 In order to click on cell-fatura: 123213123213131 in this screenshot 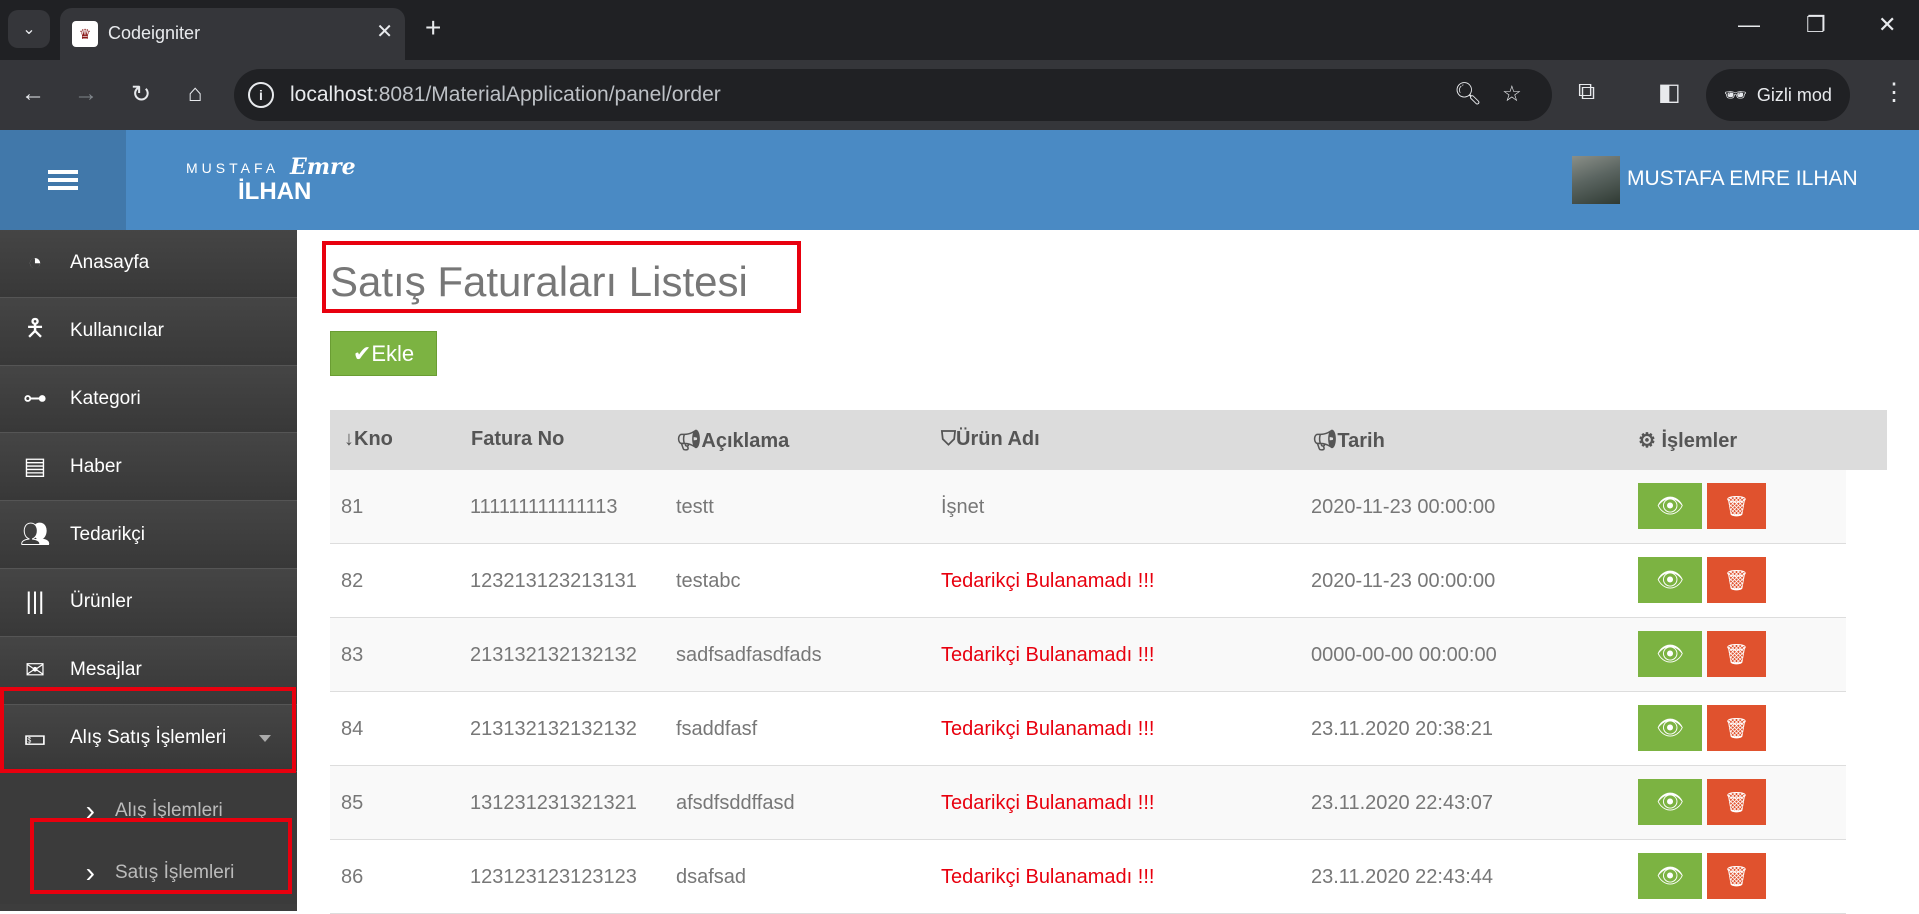, I will do `click(553, 581)`.